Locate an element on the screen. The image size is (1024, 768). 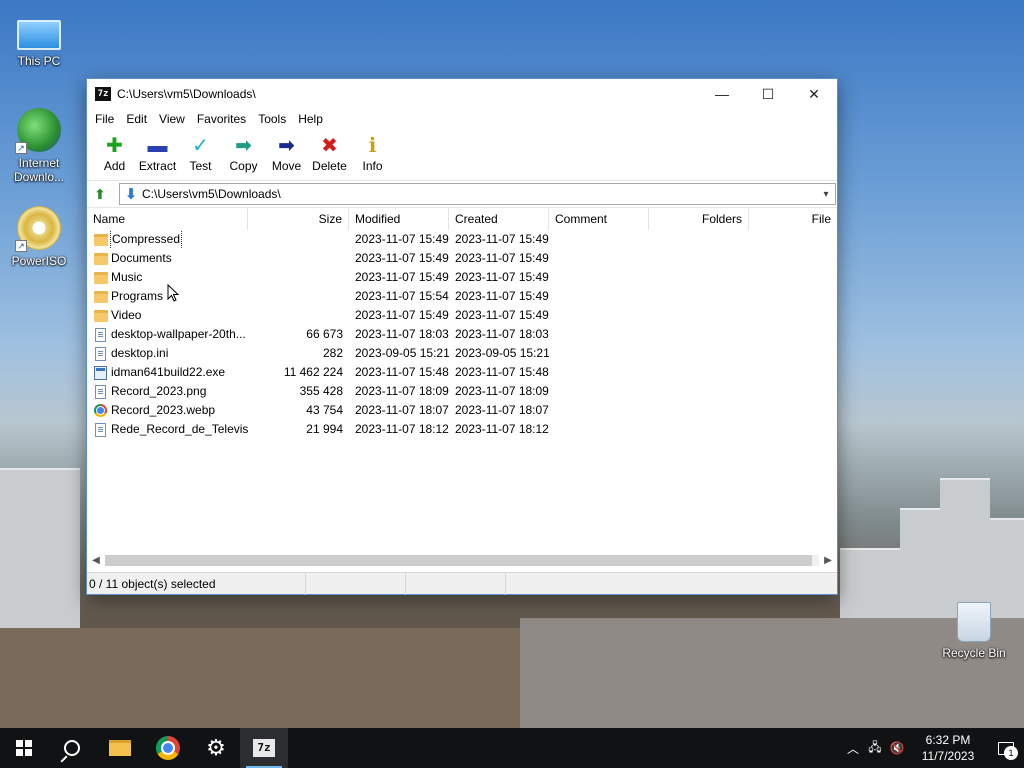
info-button: ℹ Info is located at coordinates (372, 151).